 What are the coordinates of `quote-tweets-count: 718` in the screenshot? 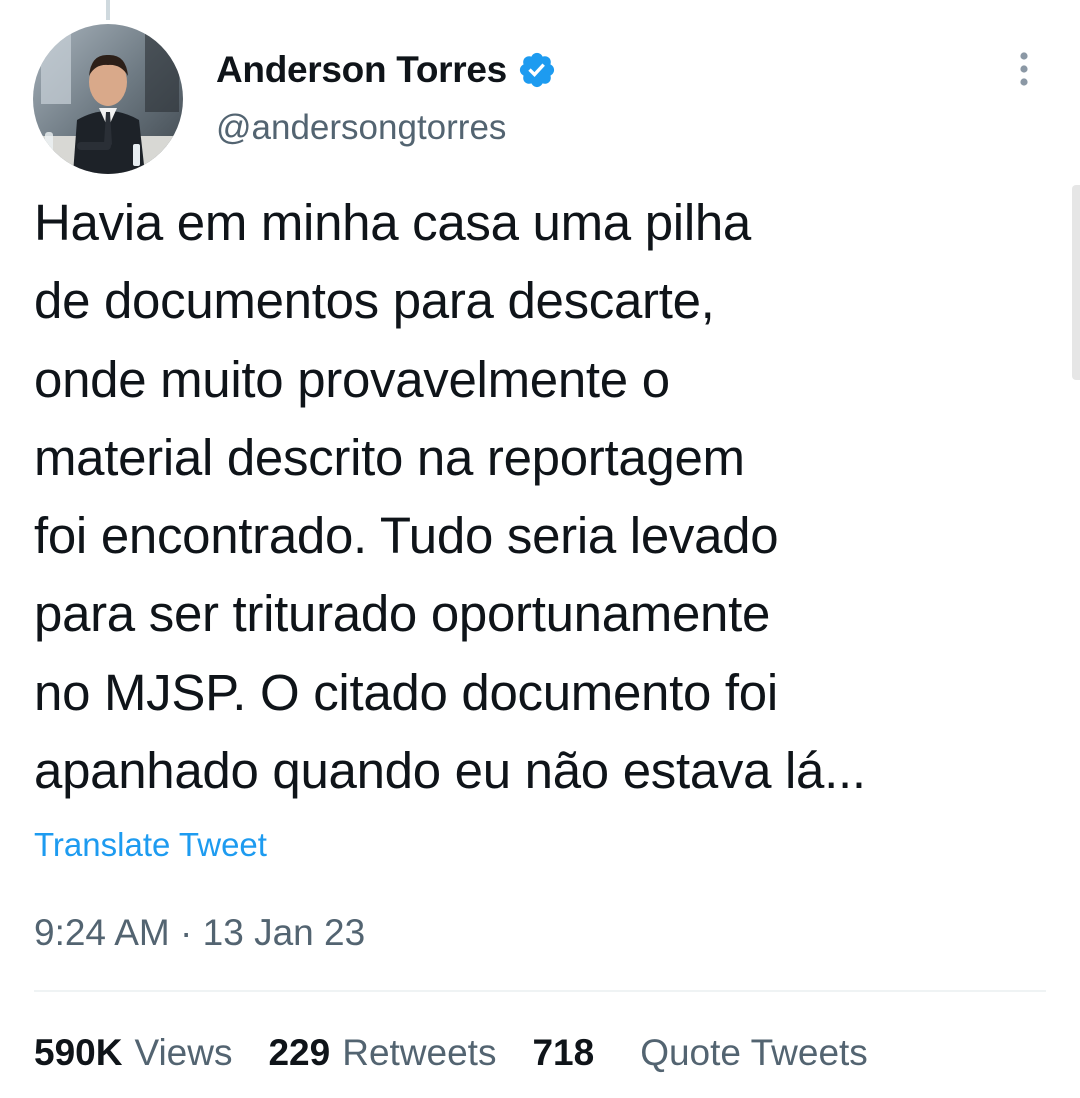 It's located at (563, 1052).